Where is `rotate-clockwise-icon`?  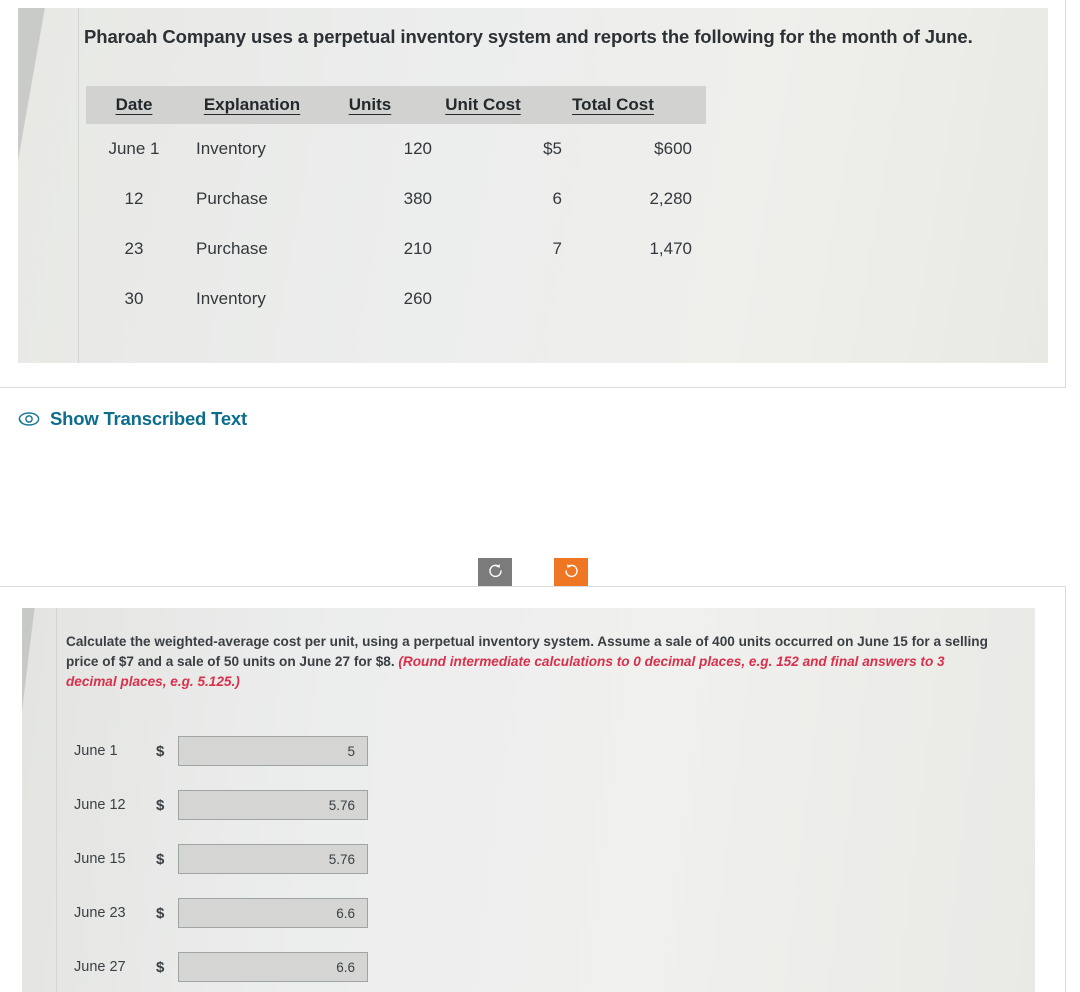
rotate-clockwise-icon is located at coordinates (571, 572).